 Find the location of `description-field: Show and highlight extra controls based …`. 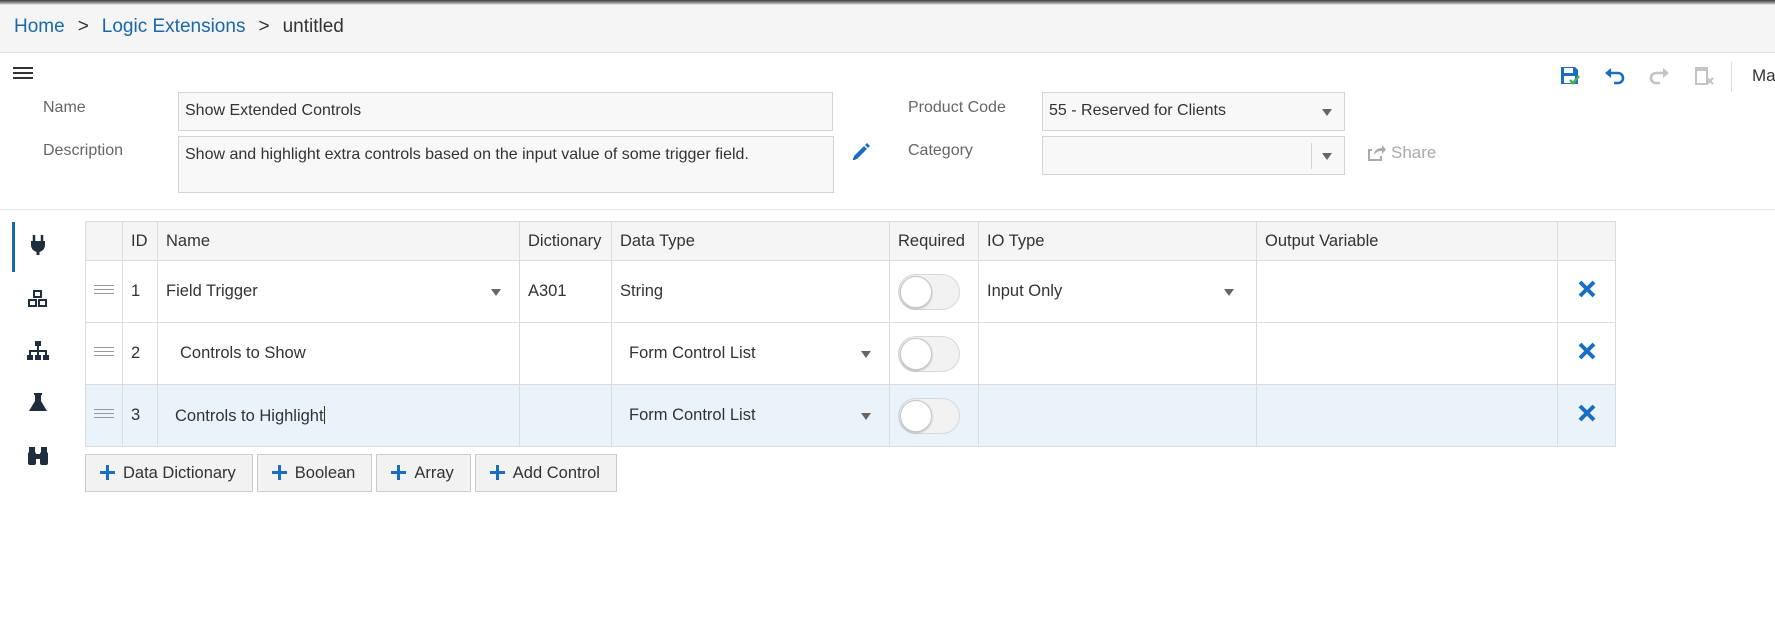

description-field: Show and highlight extra controls based … is located at coordinates (506, 164).